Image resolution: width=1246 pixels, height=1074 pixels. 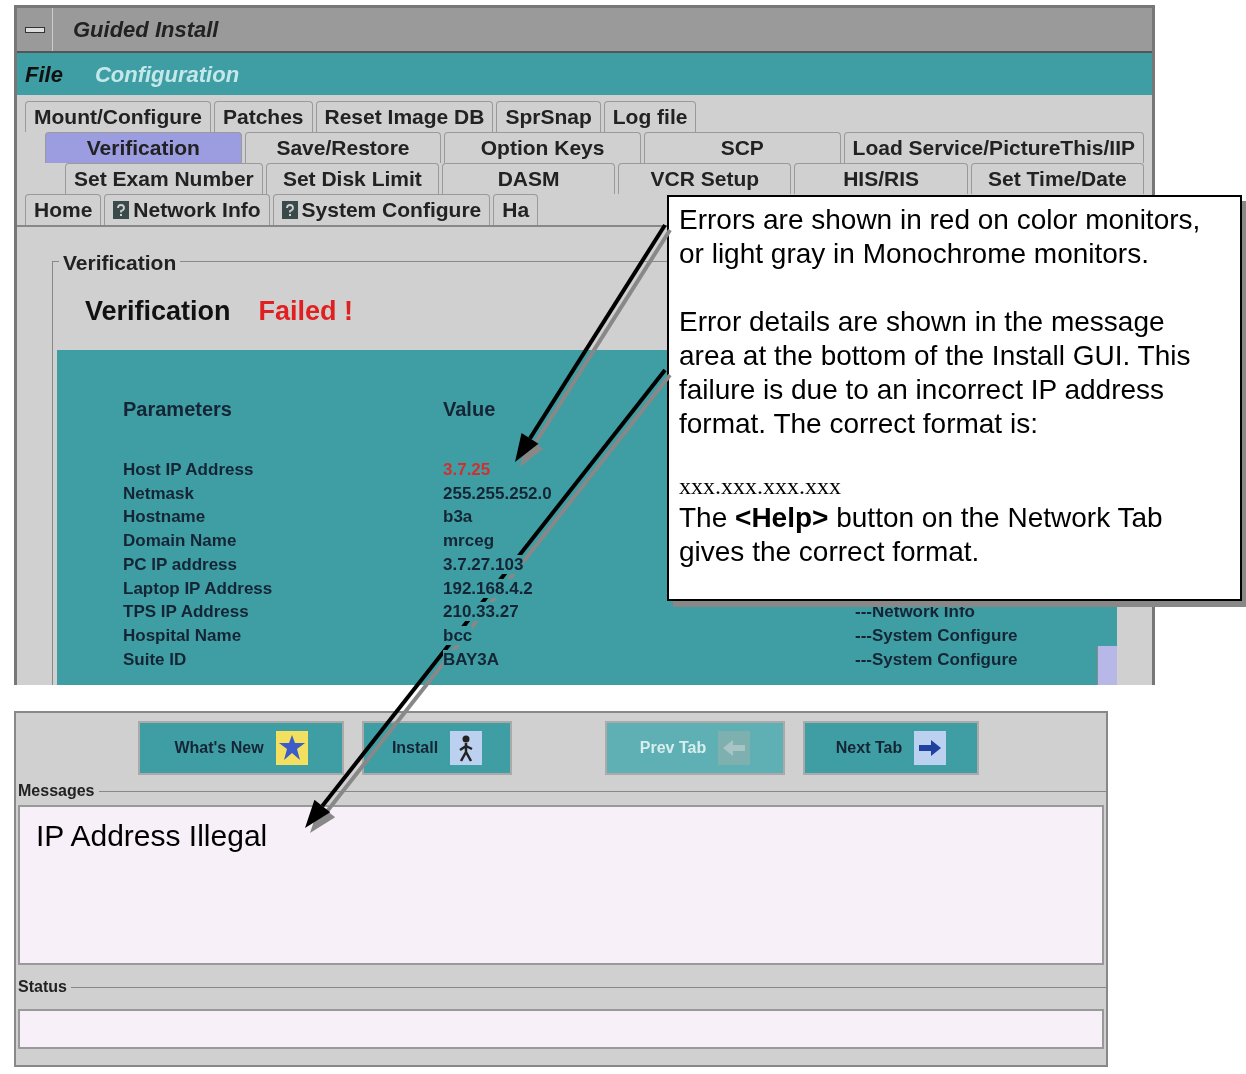 I want to click on section-label: Status, so click(x=42, y=987).